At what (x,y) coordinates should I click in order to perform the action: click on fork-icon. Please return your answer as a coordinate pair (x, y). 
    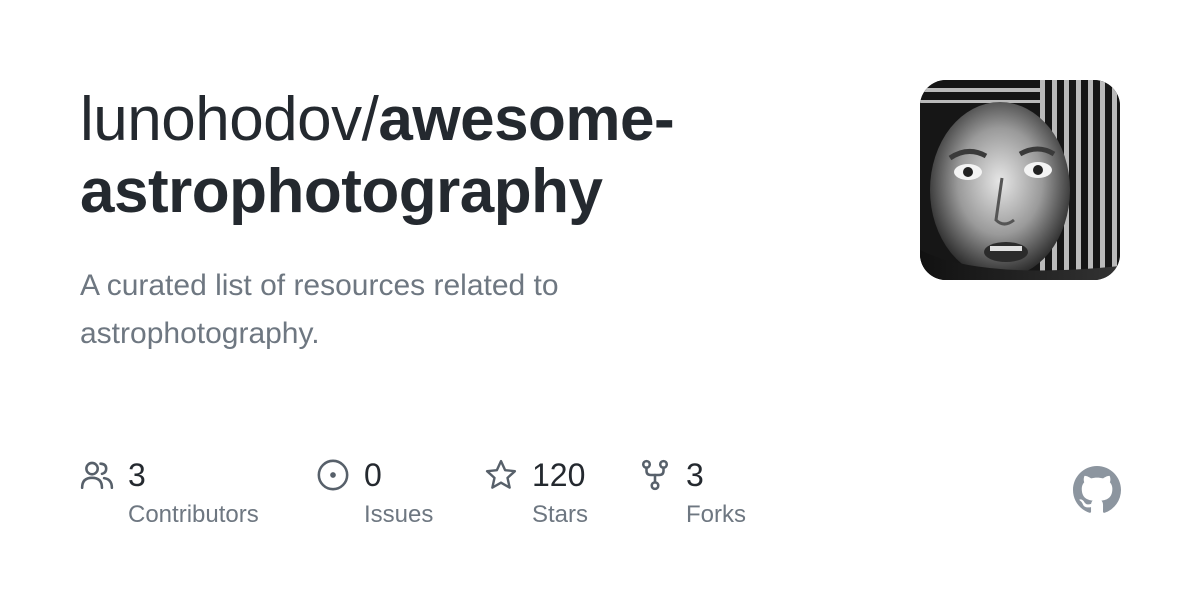
    Looking at the image, I should click on (655, 475).